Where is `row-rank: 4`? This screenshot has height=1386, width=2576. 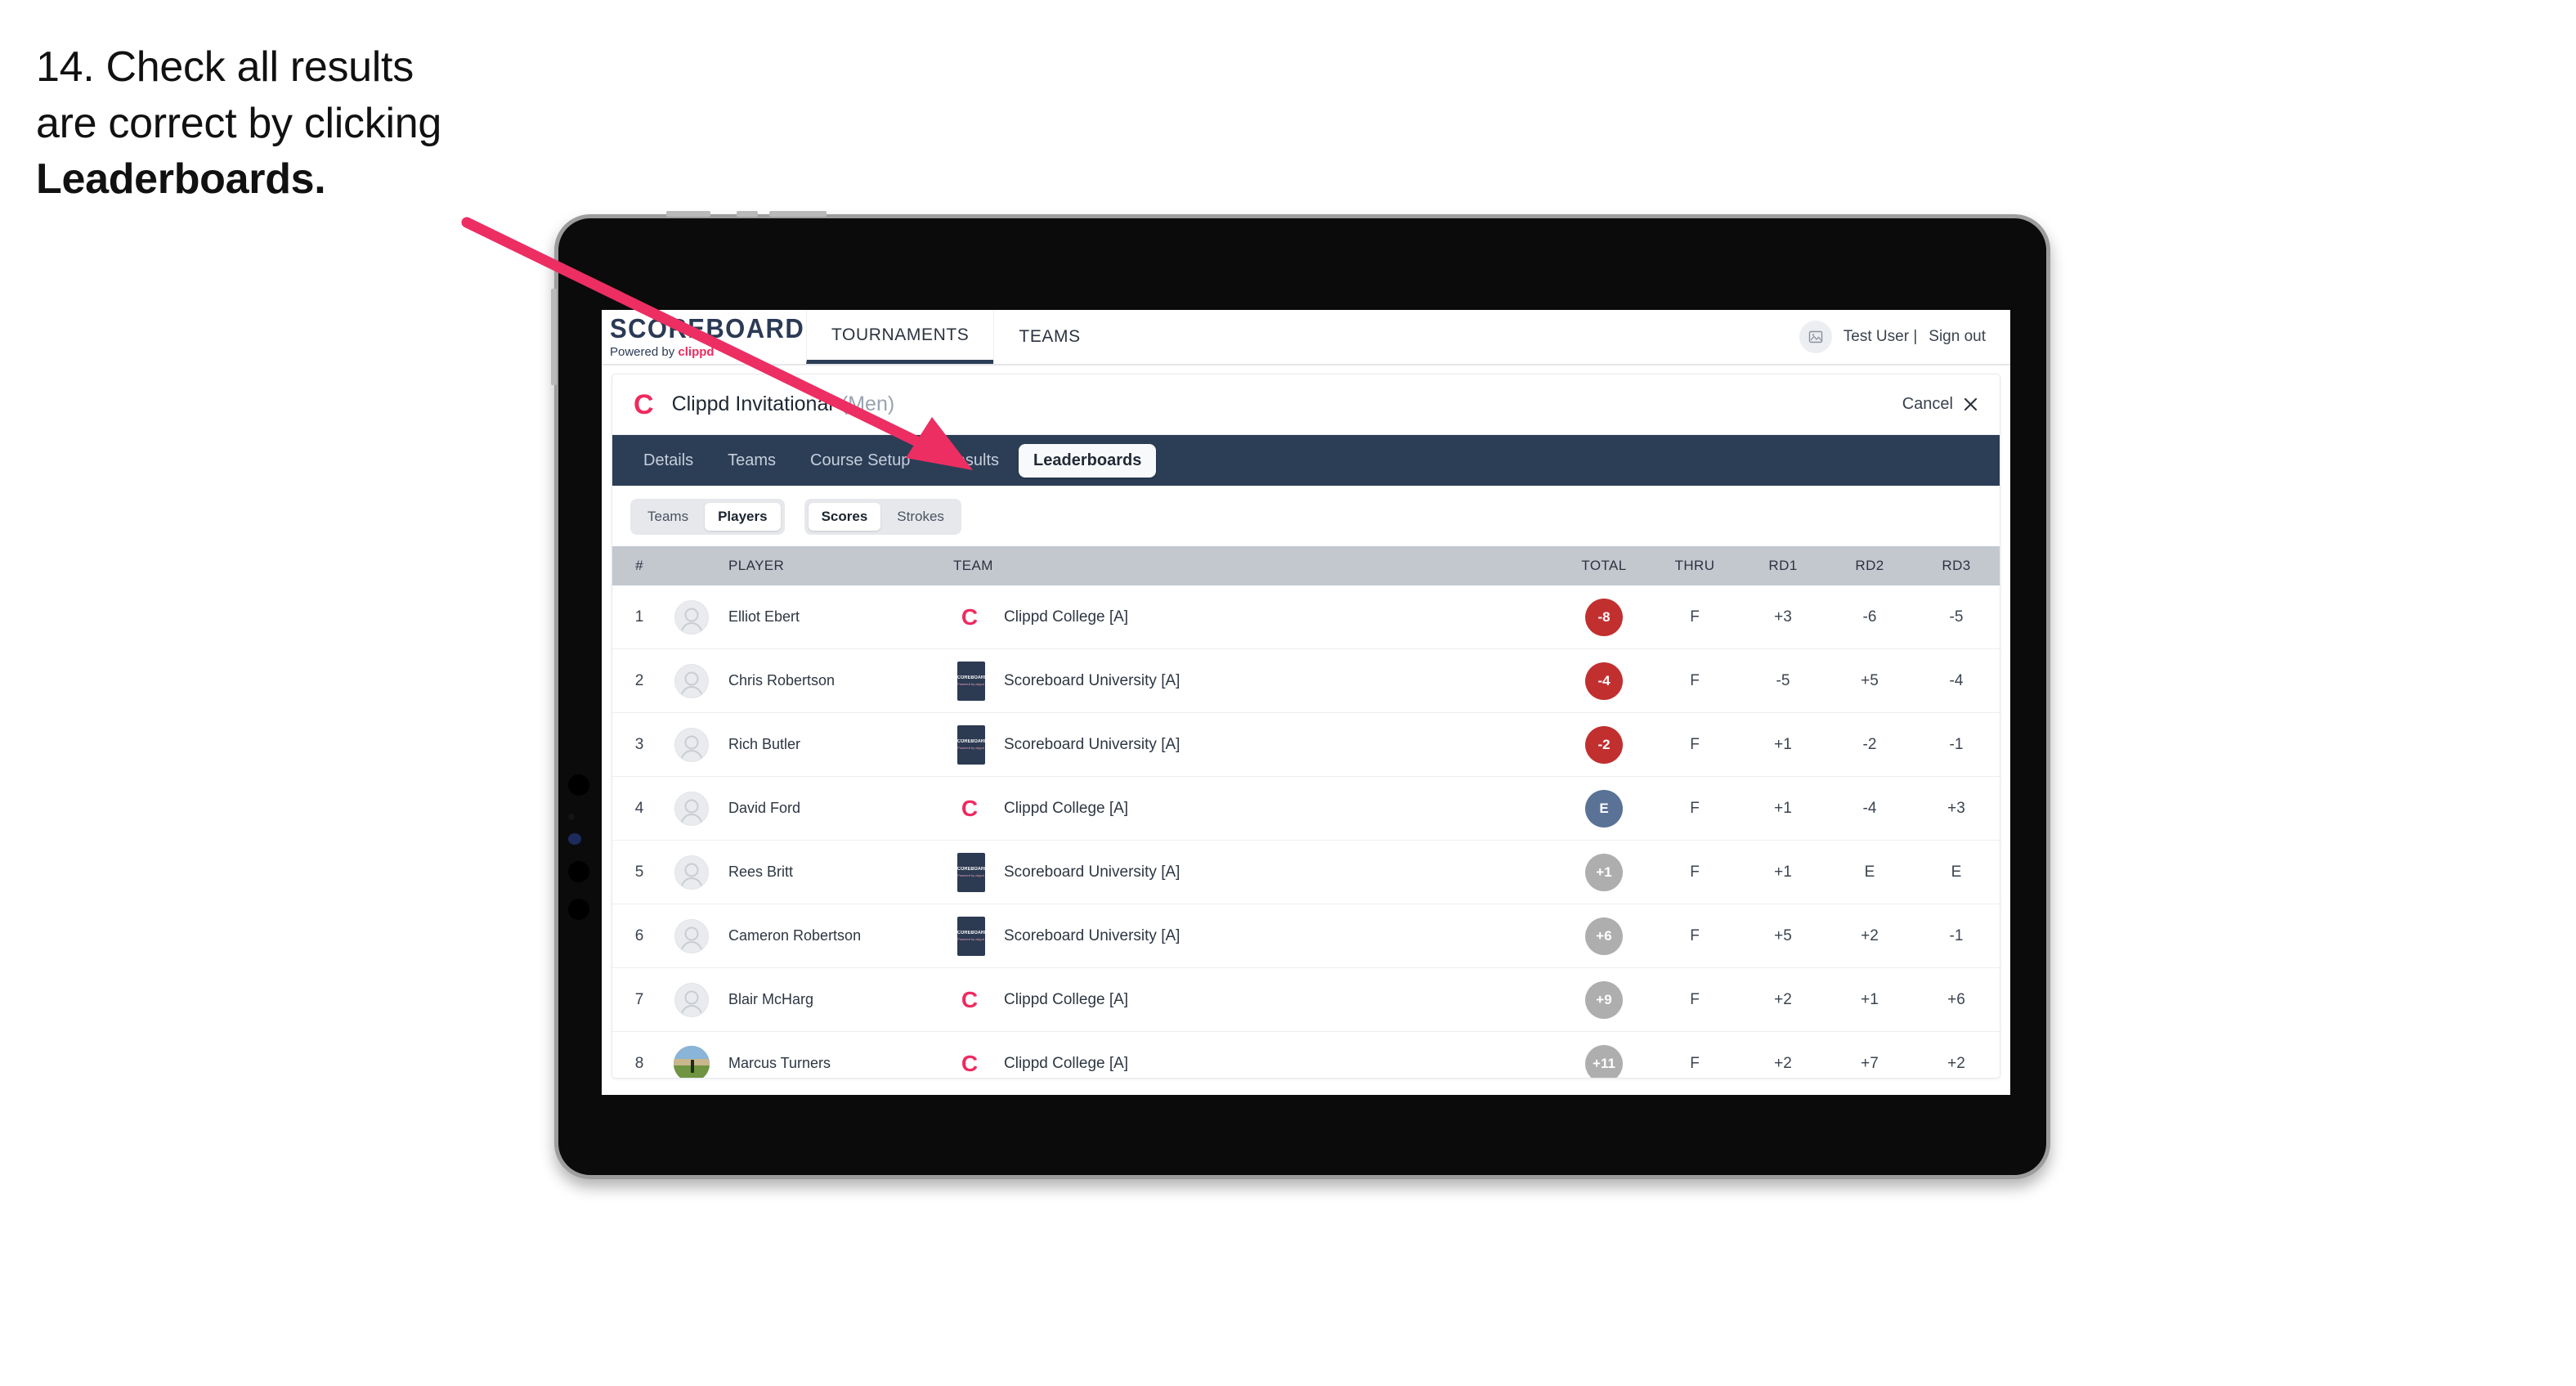 row-rank: 4 is located at coordinates (639, 808).